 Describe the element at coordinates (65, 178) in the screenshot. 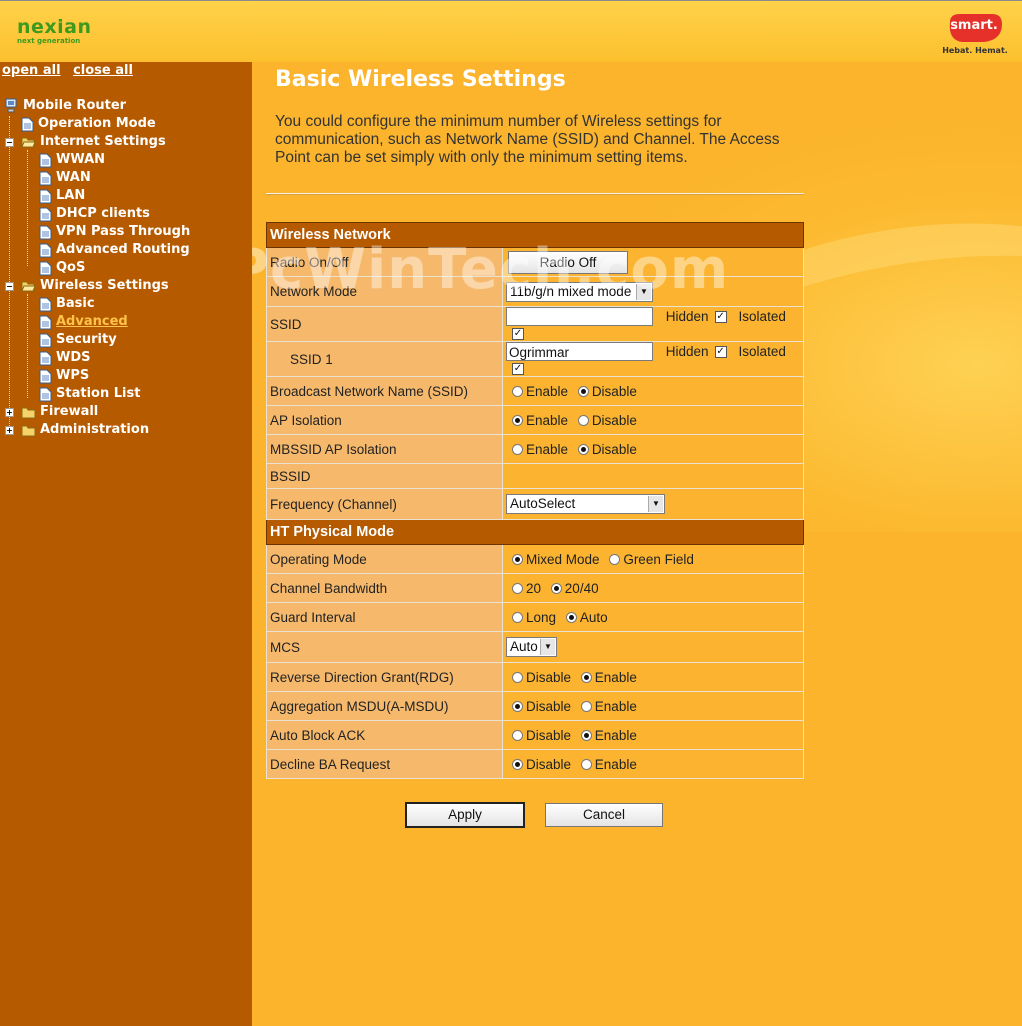

I see `sidebar-item-wan: WAN` at that location.